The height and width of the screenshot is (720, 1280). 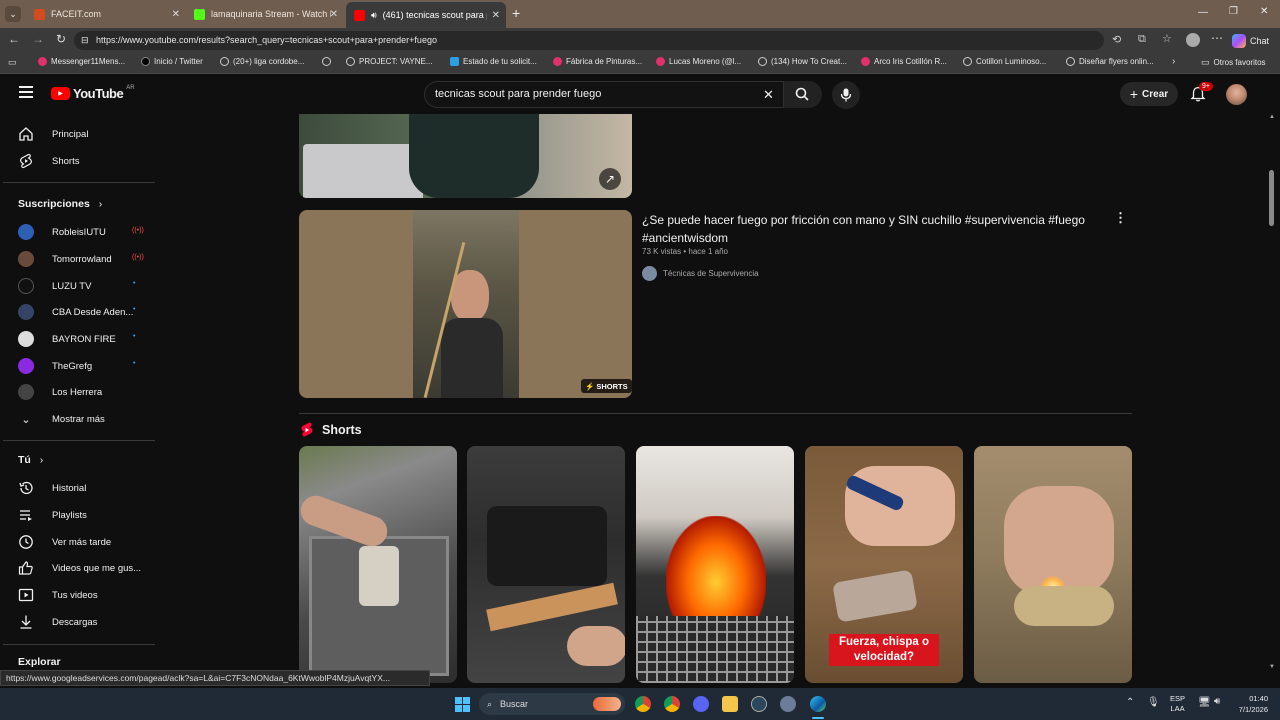 What do you see at coordinates (1217, 701) in the screenshot?
I see `volume-icon: 🔊︎` at bounding box center [1217, 701].